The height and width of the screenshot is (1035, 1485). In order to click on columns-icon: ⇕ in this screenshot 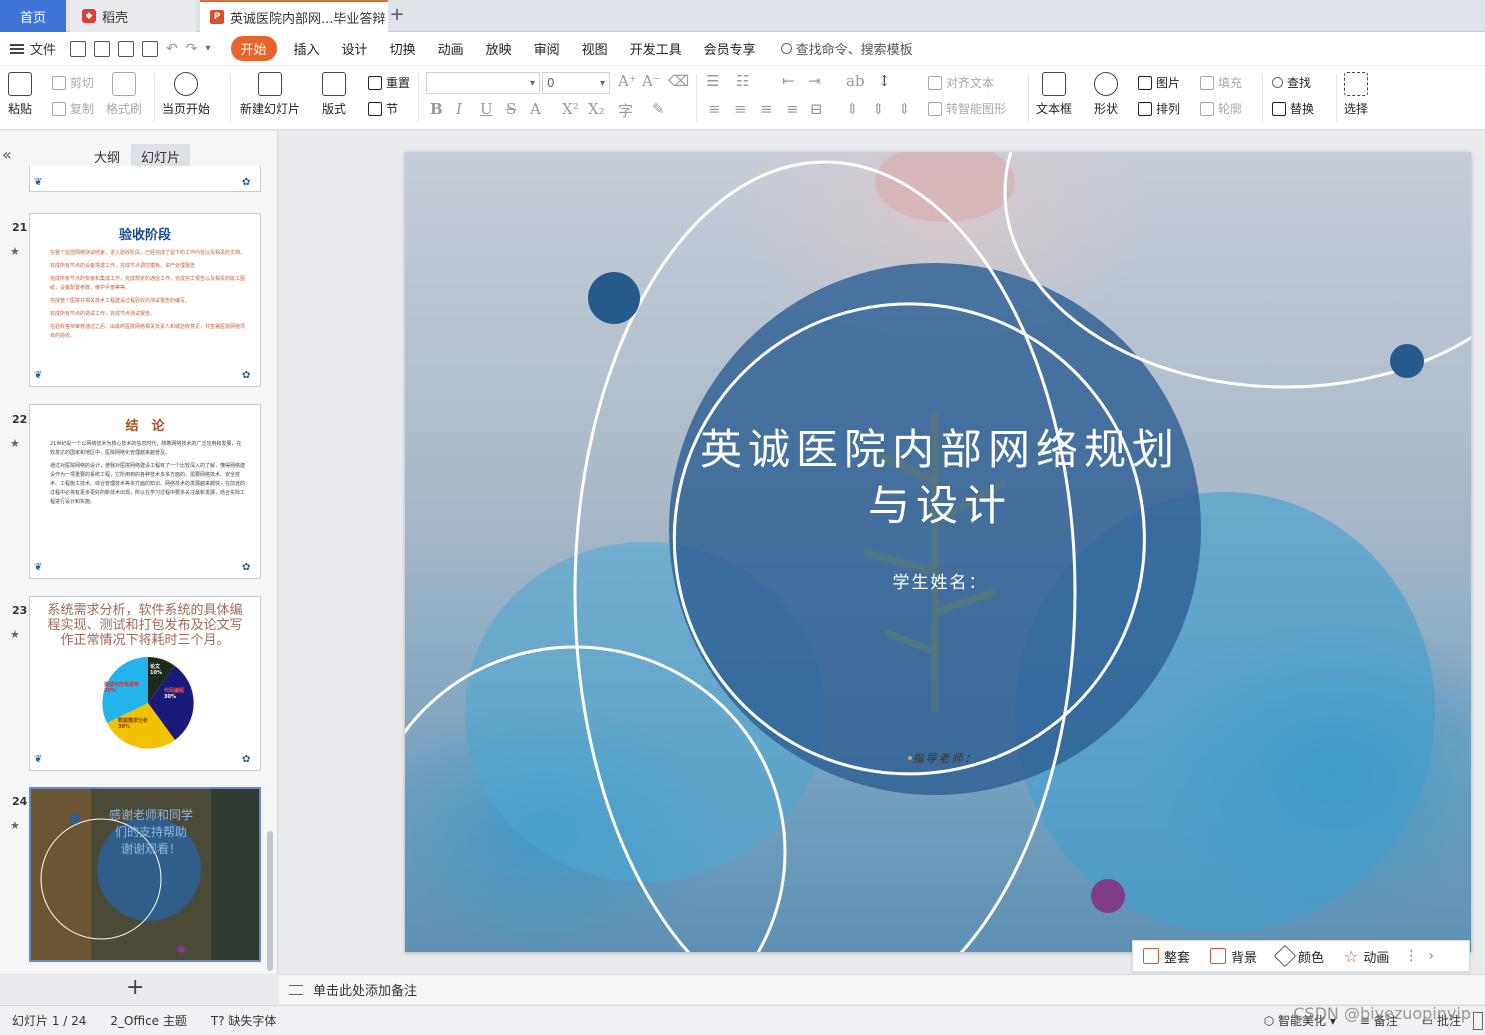, I will do `click(904, 109)`.